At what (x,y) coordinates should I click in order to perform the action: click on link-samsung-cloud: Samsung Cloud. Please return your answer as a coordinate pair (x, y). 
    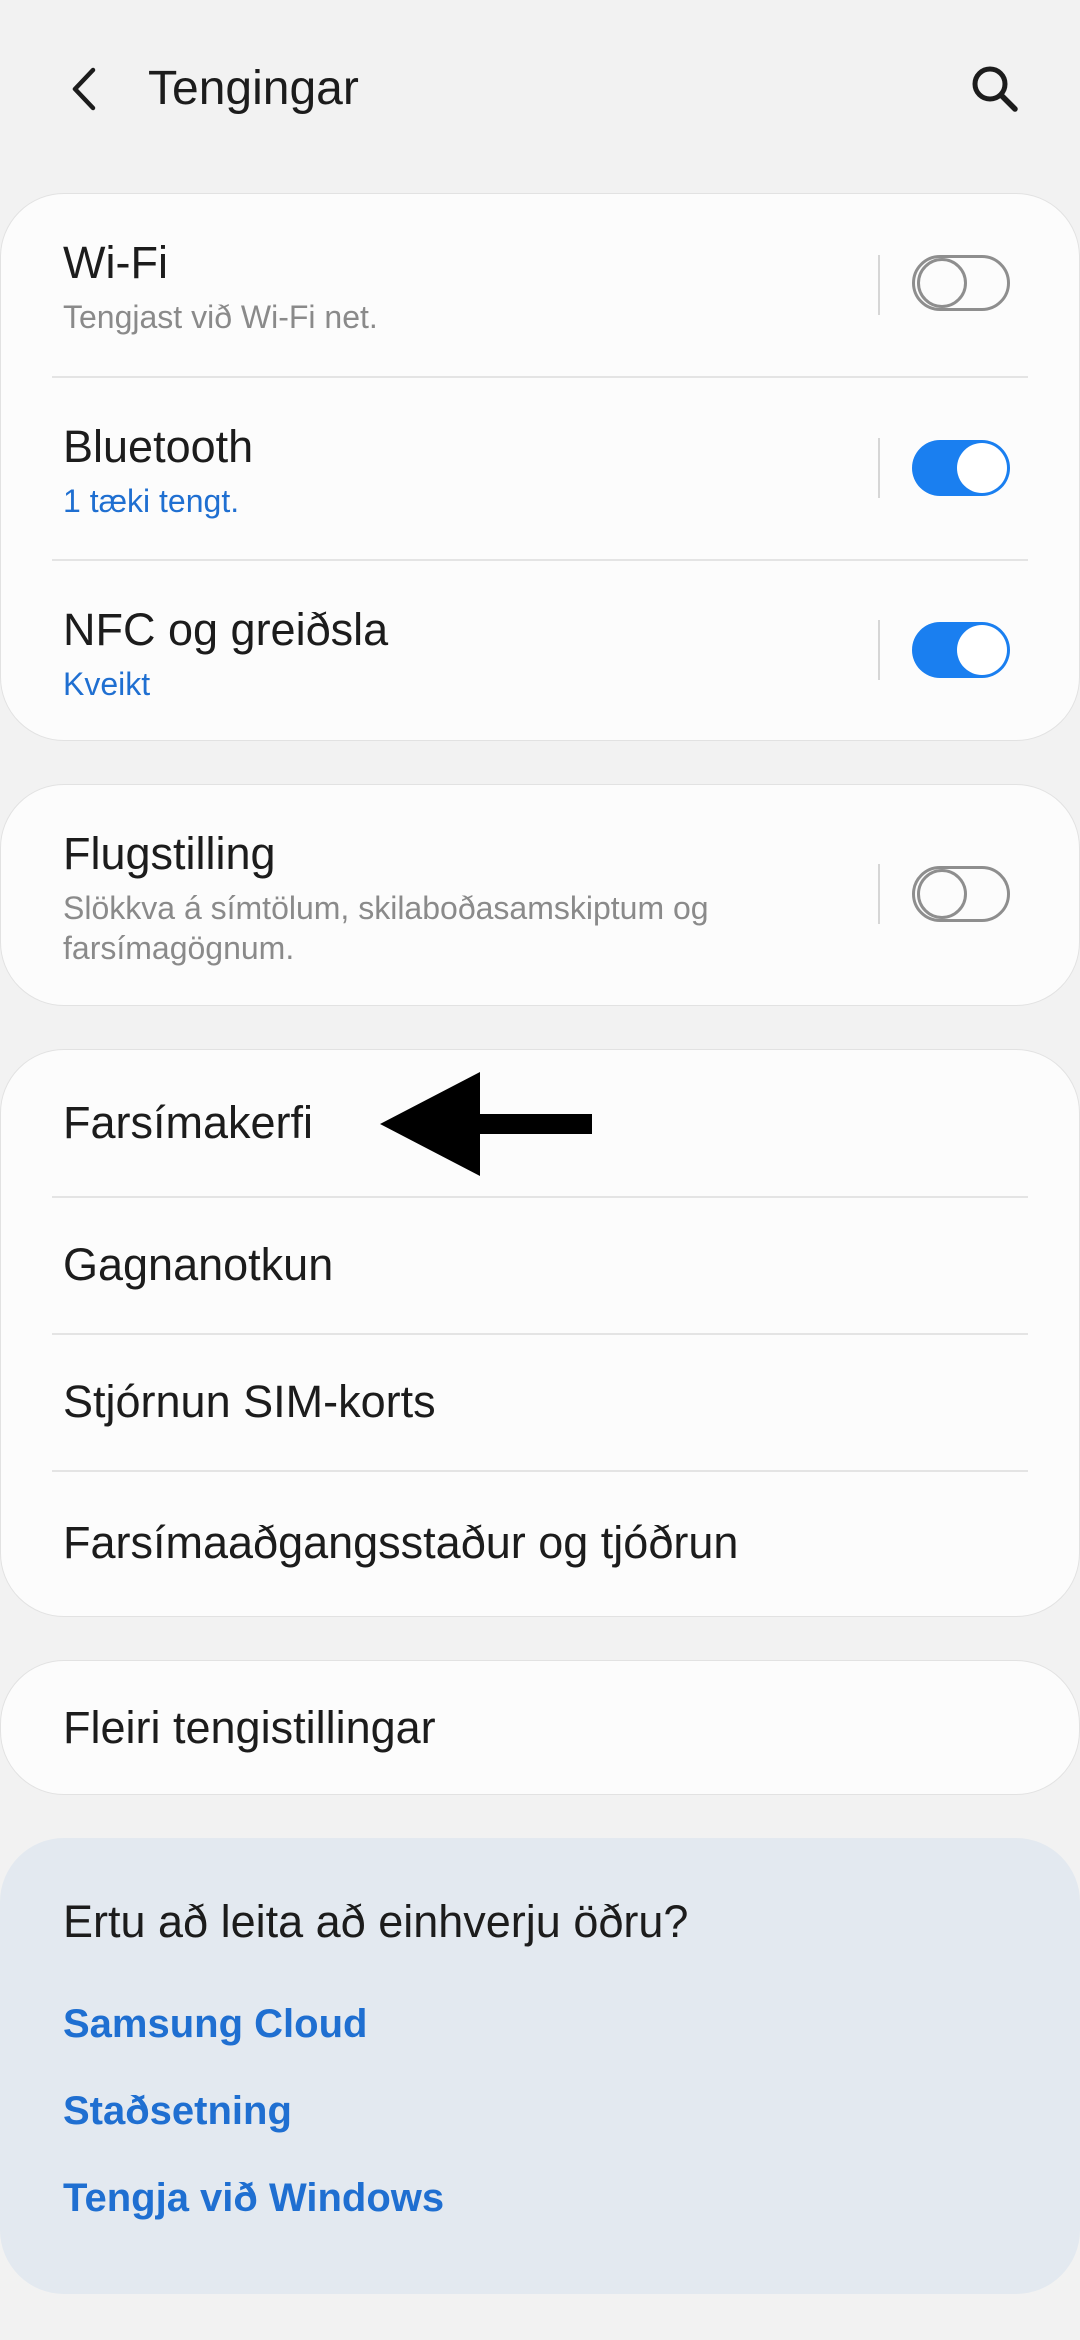
    Looking at the image, I should click on (215, 2024).